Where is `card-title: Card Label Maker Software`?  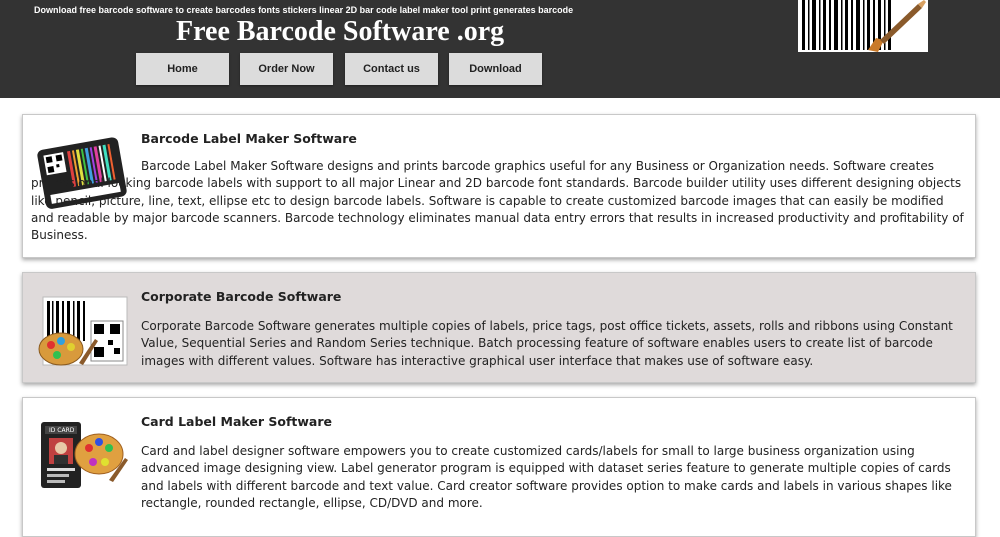
card-title: Card Label Maker Software is located at coordinates (236, 421).